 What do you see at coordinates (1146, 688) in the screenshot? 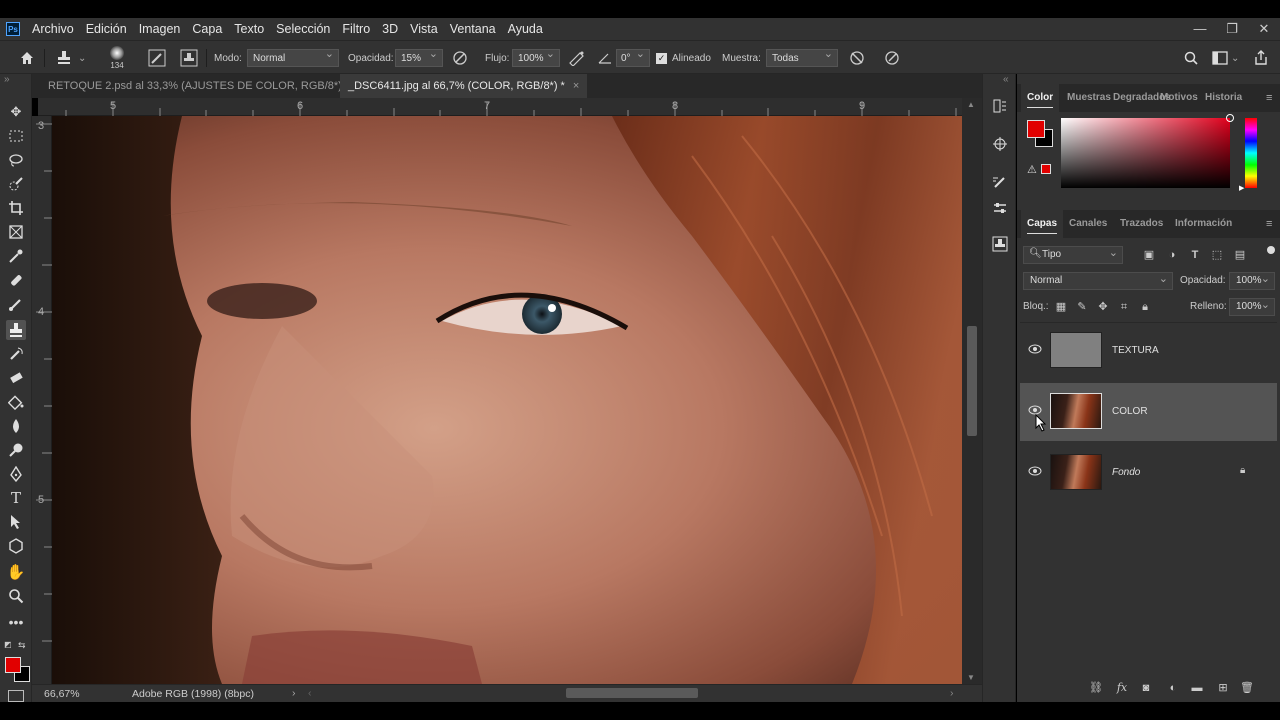
I see `add-mask-icon: ◙` at bounding box center [1146, 688].